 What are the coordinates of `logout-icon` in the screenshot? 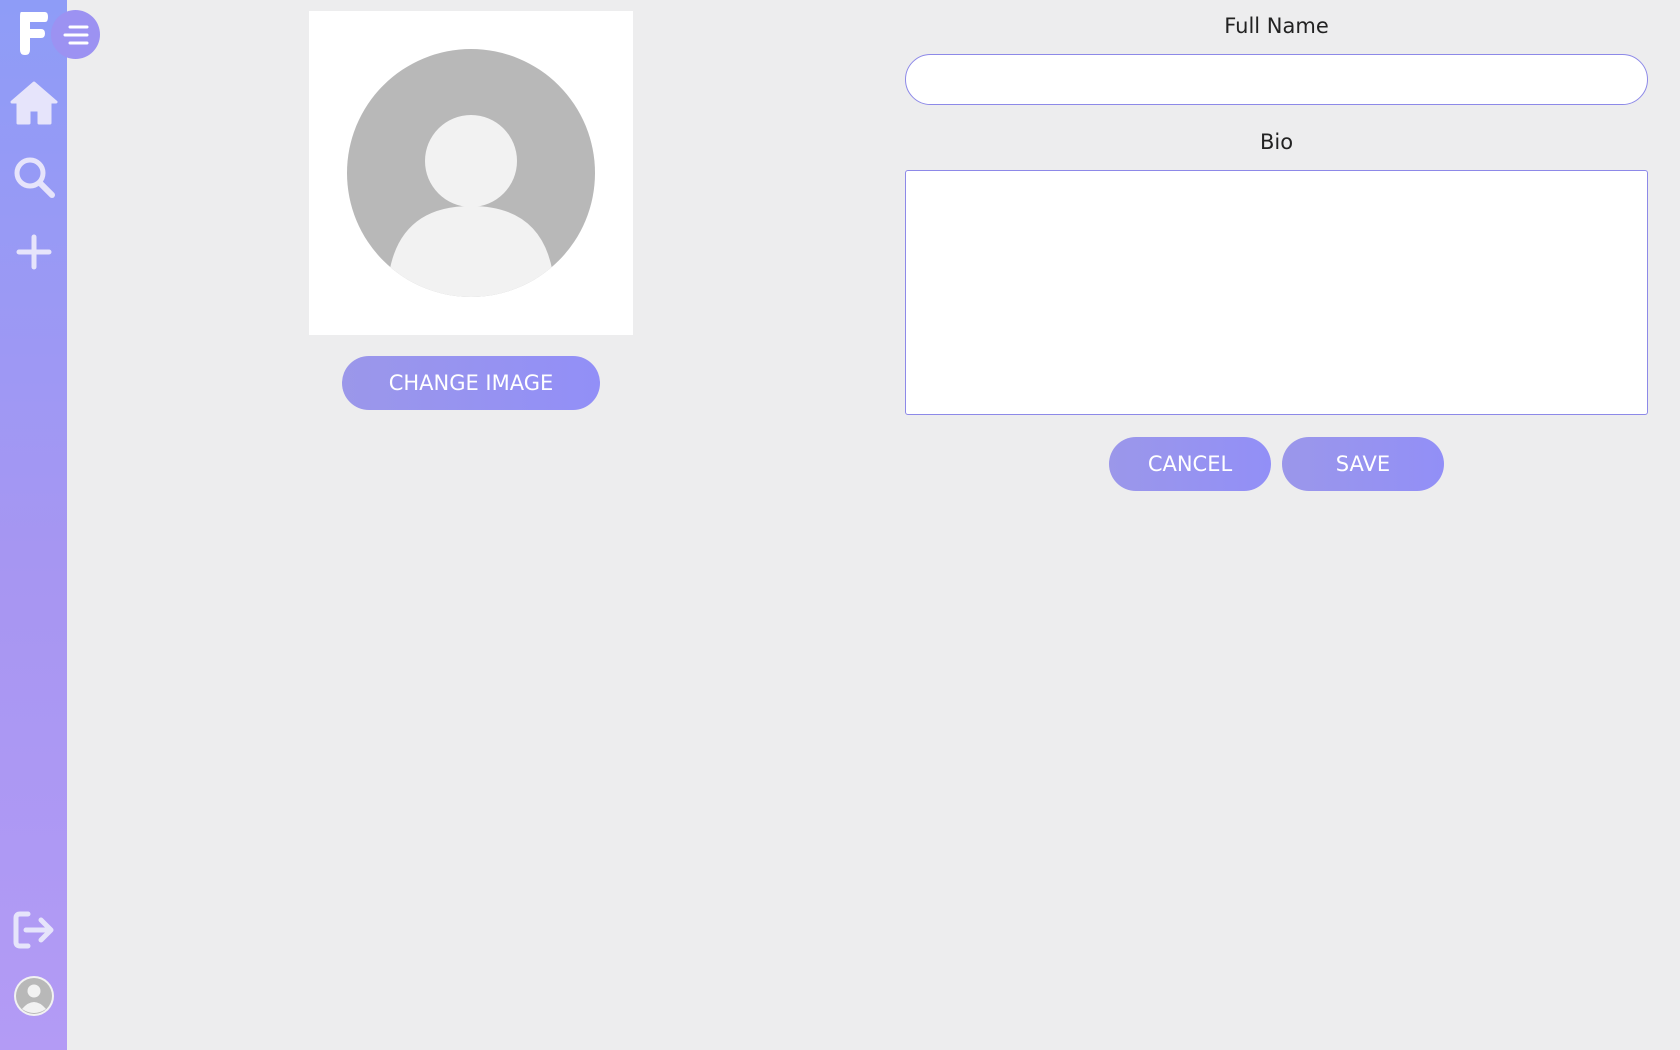 It's located at (33, 930).